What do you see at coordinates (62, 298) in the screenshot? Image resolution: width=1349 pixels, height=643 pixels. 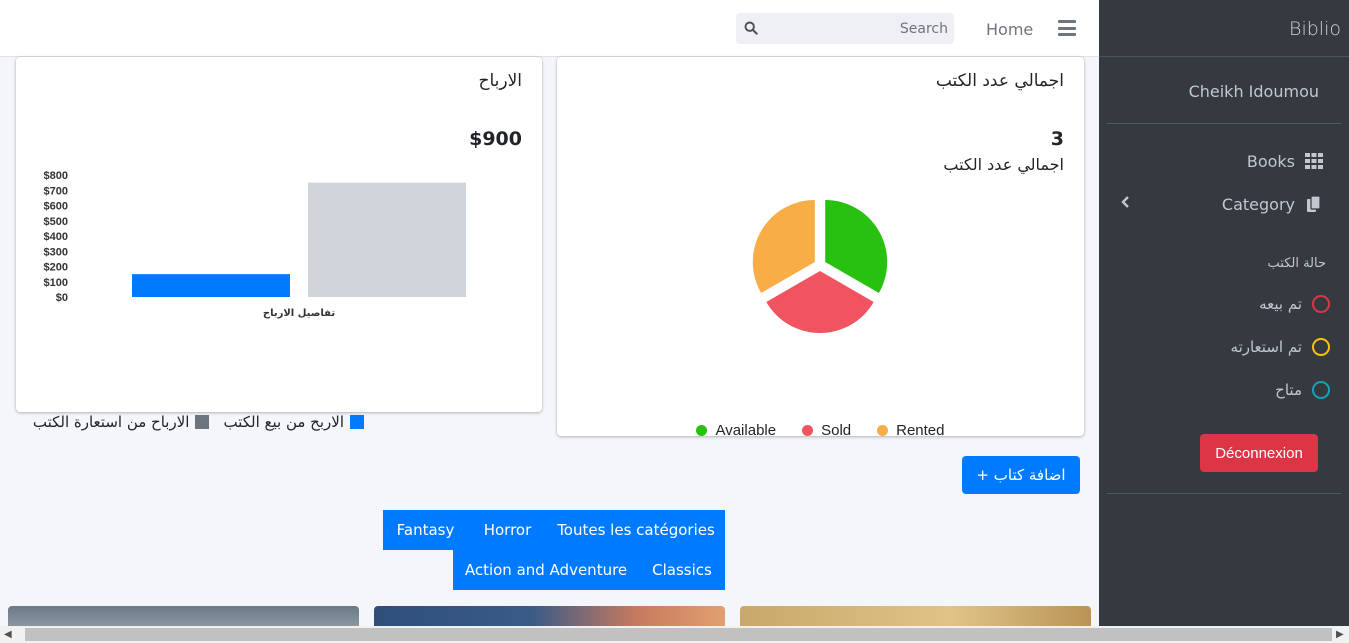 I see `y-tick-label: $0` at bounding box center [62, 298].